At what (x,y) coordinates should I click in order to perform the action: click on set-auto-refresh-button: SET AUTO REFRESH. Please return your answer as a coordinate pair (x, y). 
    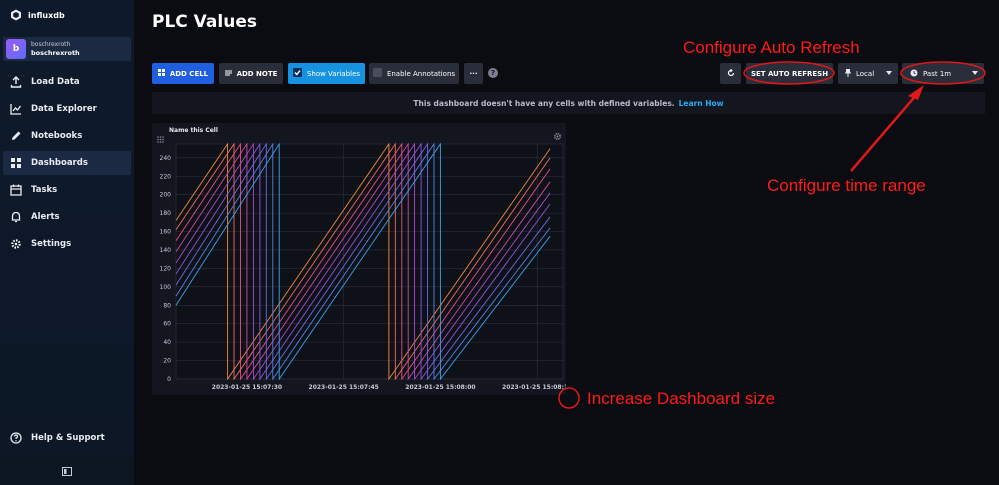
    Looking at the image, I should click on (789, 73).